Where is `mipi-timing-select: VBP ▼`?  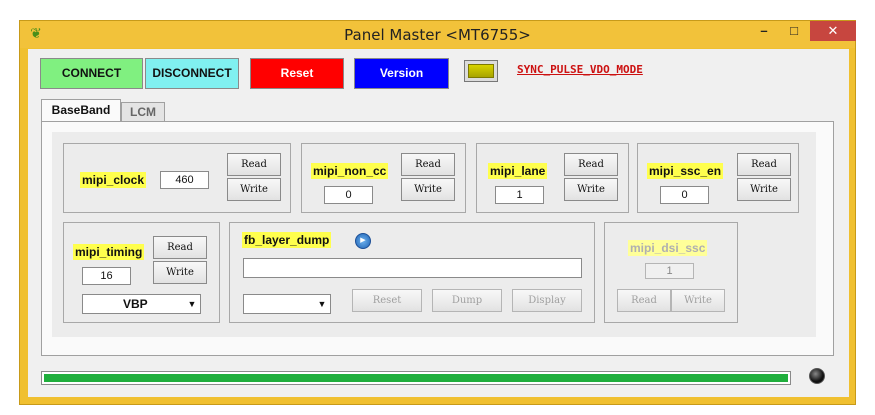 mipi-timing-select: VBP ▼ is located at coordinates (141, 304).